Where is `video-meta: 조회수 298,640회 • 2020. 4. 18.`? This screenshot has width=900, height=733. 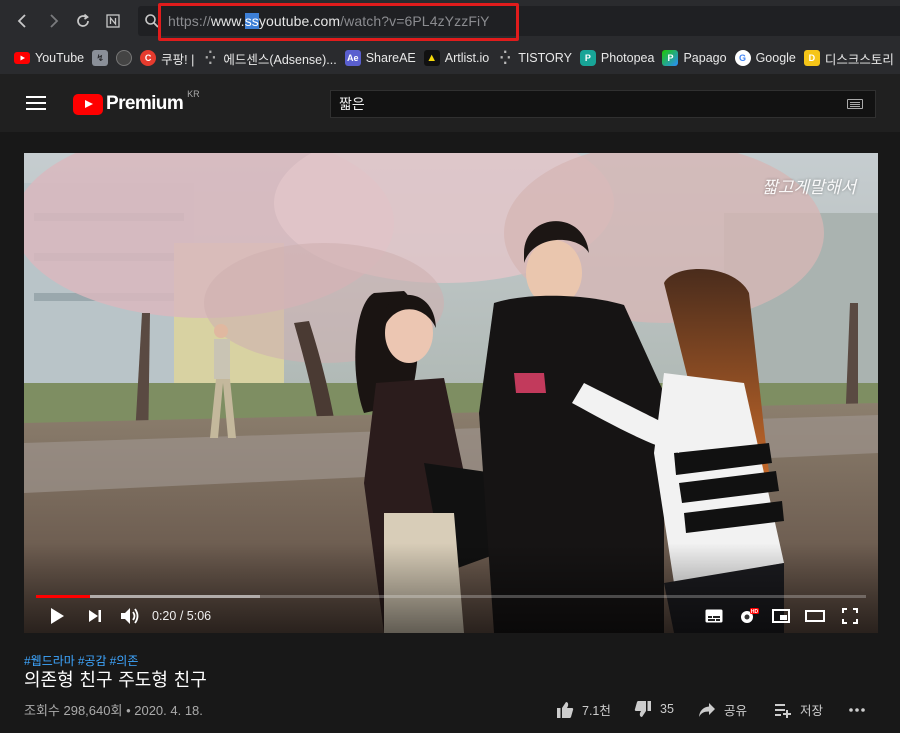
video-meta: 조회수 298,640회 • 2020. 4. 18. is located at coordinates (113, 709).